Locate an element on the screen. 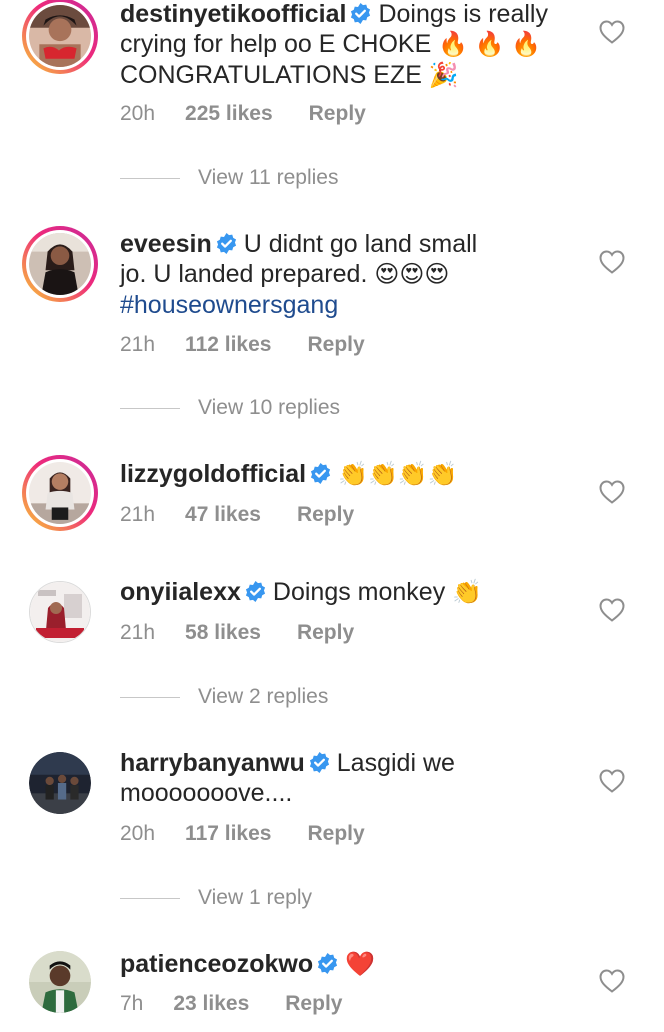  comment-body: jo. U landed prepared. is located at coordinates (244, 274).